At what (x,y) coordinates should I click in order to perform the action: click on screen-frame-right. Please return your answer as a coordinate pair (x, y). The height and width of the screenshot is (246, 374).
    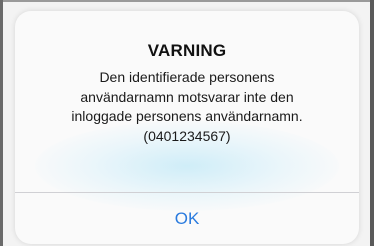
    Looking at the image, I should click on (372, 123).